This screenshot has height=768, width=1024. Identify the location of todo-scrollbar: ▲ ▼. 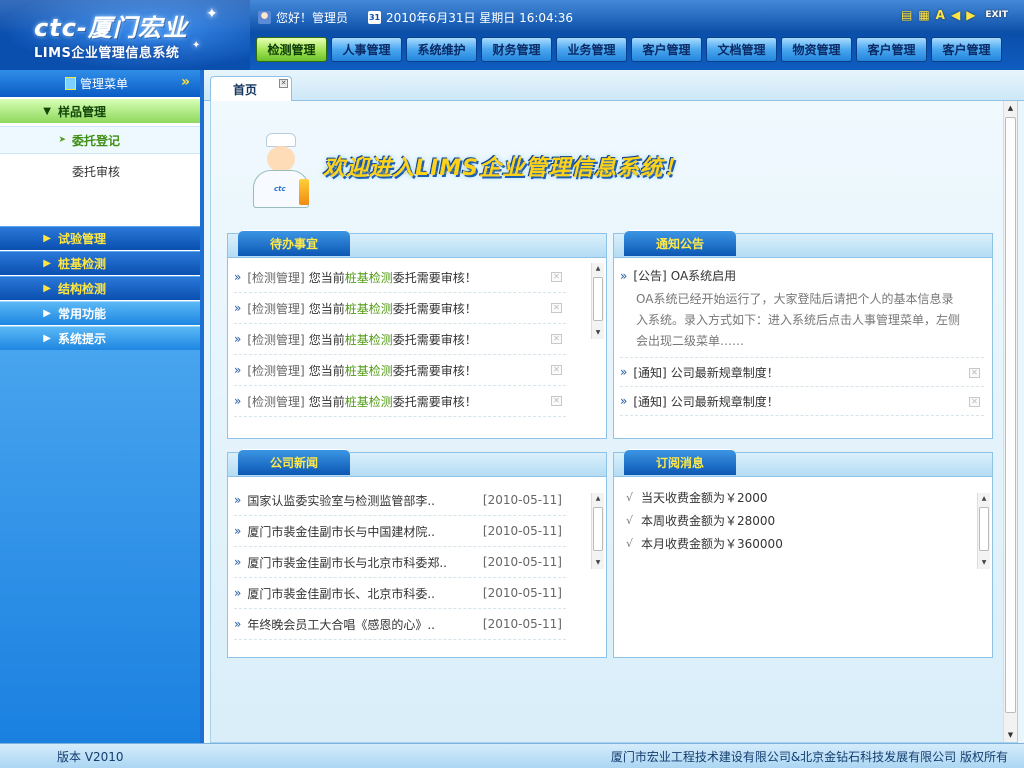
(597, 301).